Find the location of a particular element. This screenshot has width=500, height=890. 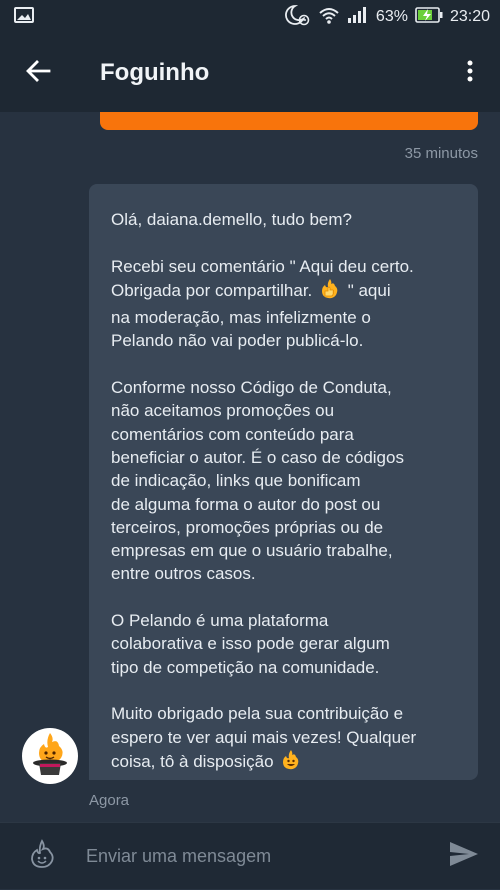

avatar is located at coordinates (50, 756).